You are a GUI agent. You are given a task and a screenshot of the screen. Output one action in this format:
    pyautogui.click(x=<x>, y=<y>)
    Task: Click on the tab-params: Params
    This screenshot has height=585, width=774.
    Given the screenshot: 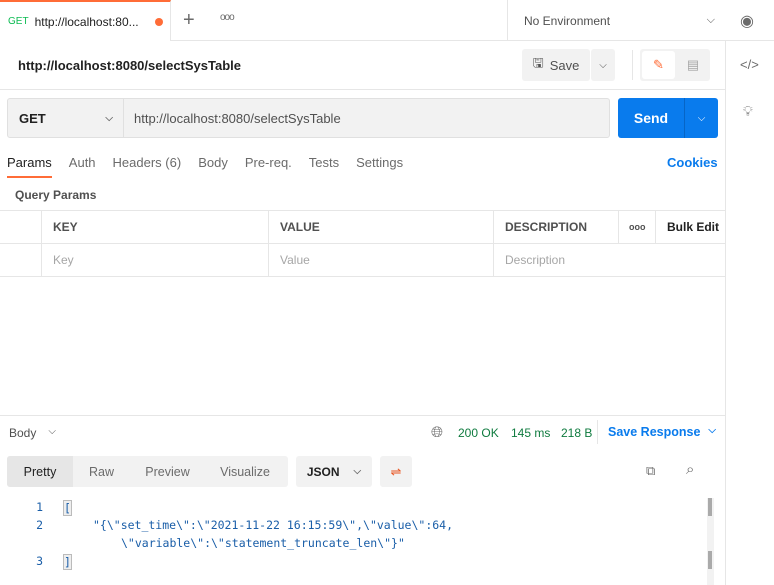 What is the action you would take?
    pyautogui.click(x=29, y=166)
    